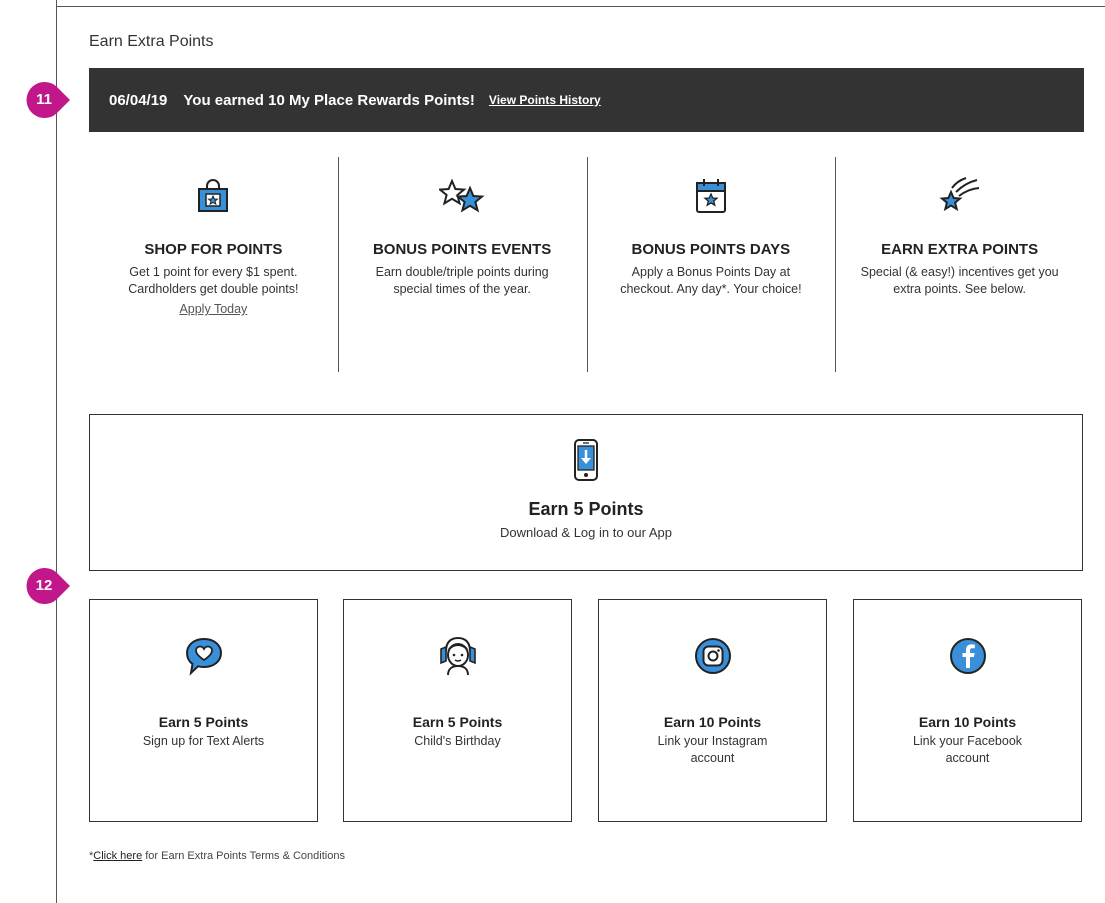 The height and width of the screenshot is (903, 1105). Describe the element at coordinates (959, 196) in the screenshot. I see `shooting-star-icon` at that location.